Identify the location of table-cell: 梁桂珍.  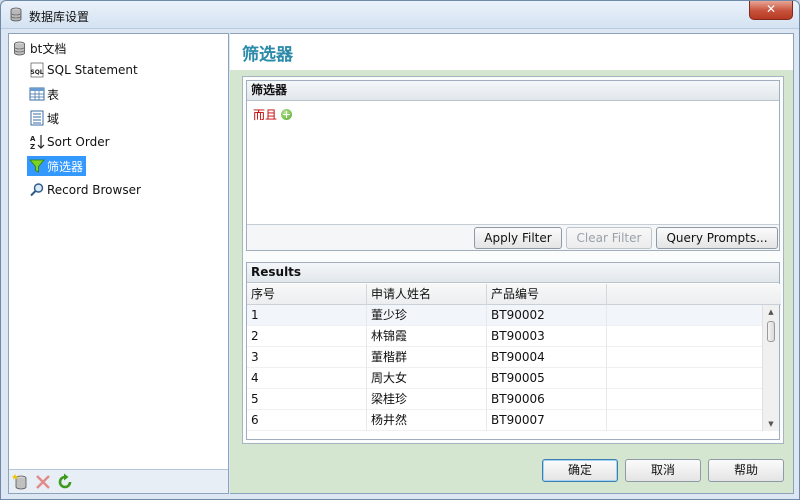
(427, 399).